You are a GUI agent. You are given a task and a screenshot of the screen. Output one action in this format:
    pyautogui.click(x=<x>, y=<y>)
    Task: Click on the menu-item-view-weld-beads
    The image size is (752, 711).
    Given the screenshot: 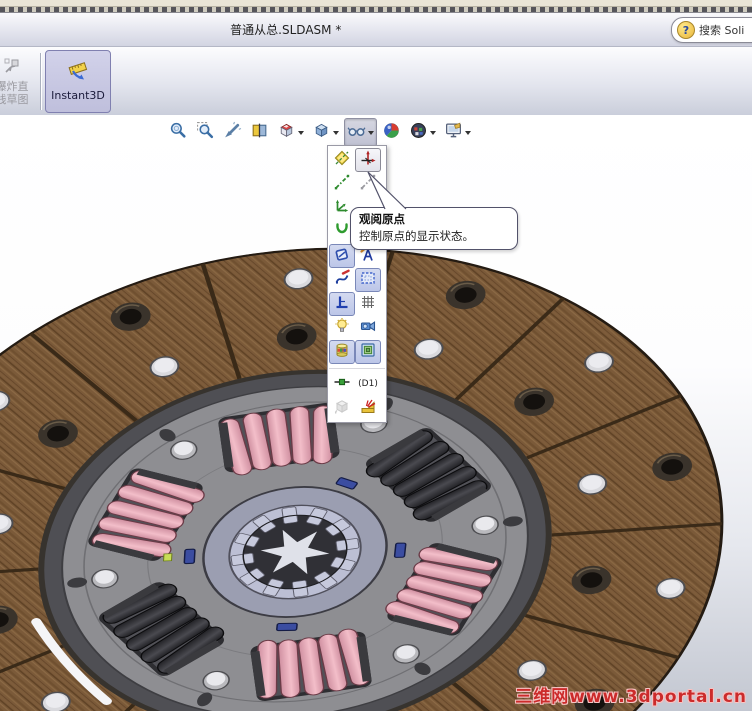 What is the action you would take?
    pyautogui.click(x=368, y=408)
    